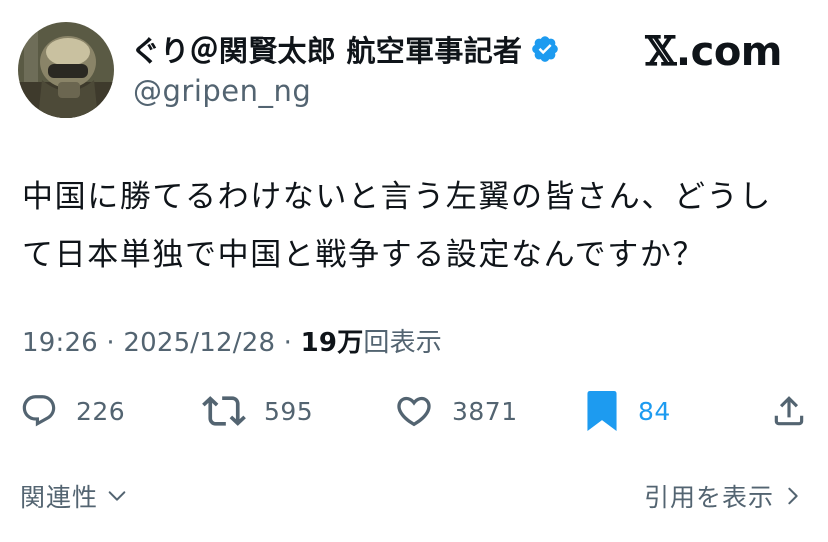 The height and width of the screenshot is (542, 828). I want to click on brand-label: 𝕏.com, so click(713, 51).